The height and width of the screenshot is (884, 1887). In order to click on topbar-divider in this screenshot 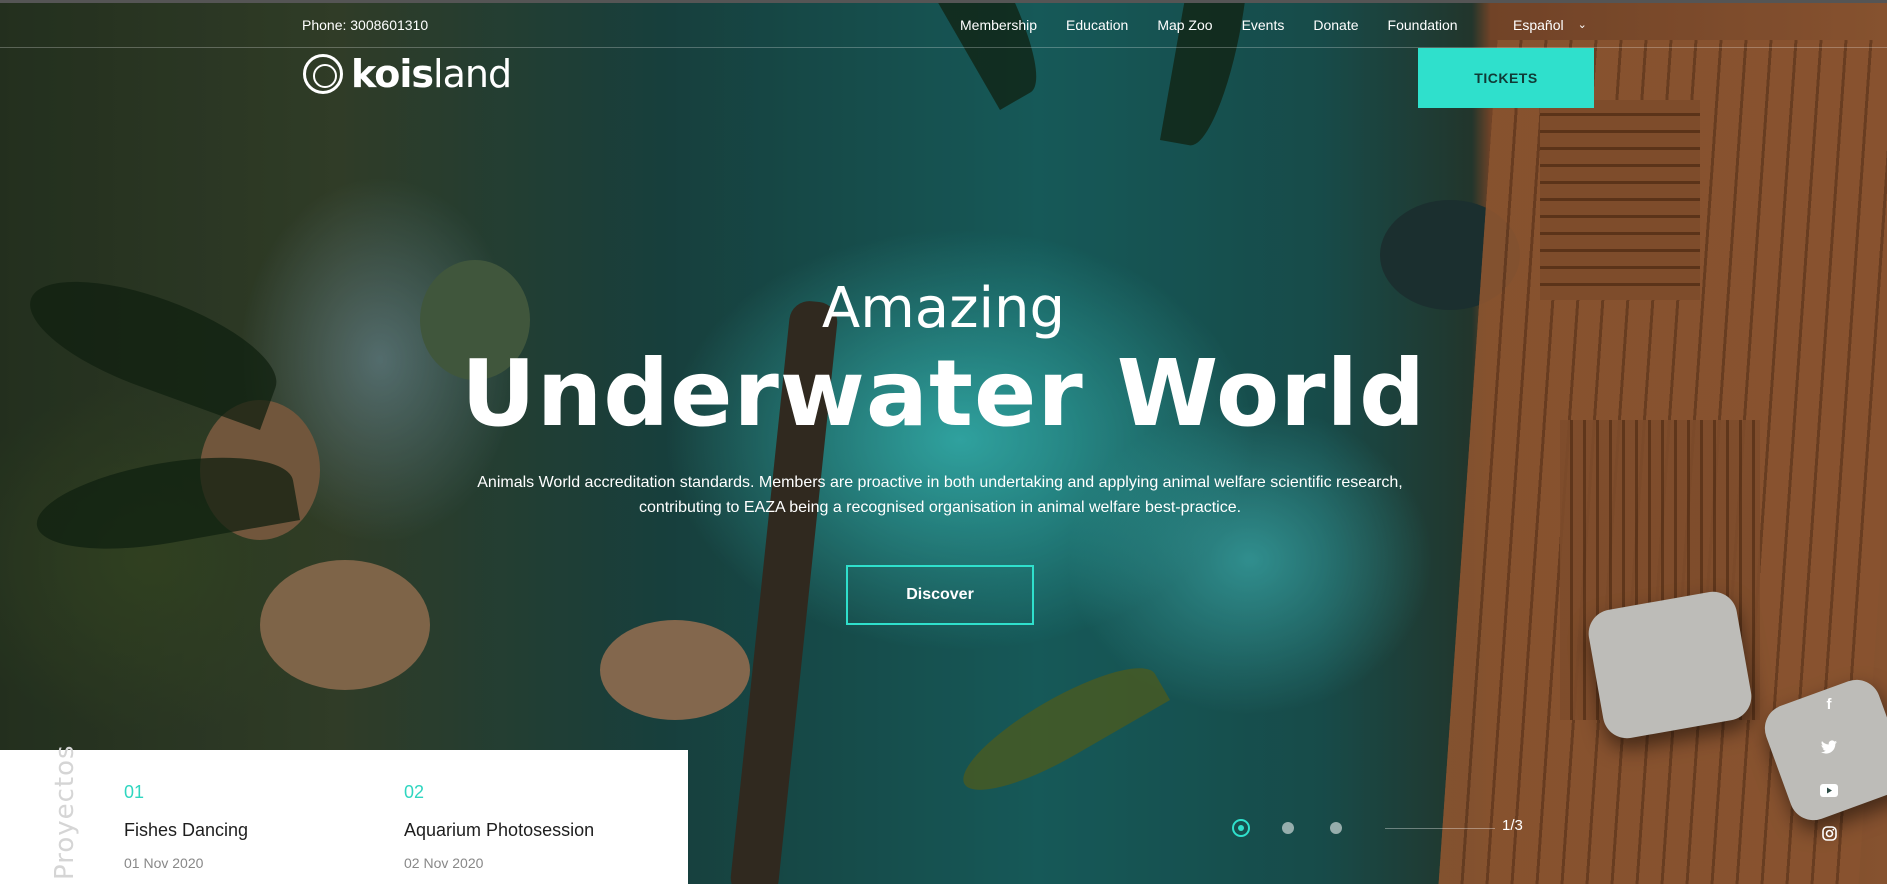, I will do `click(943, 47)`.